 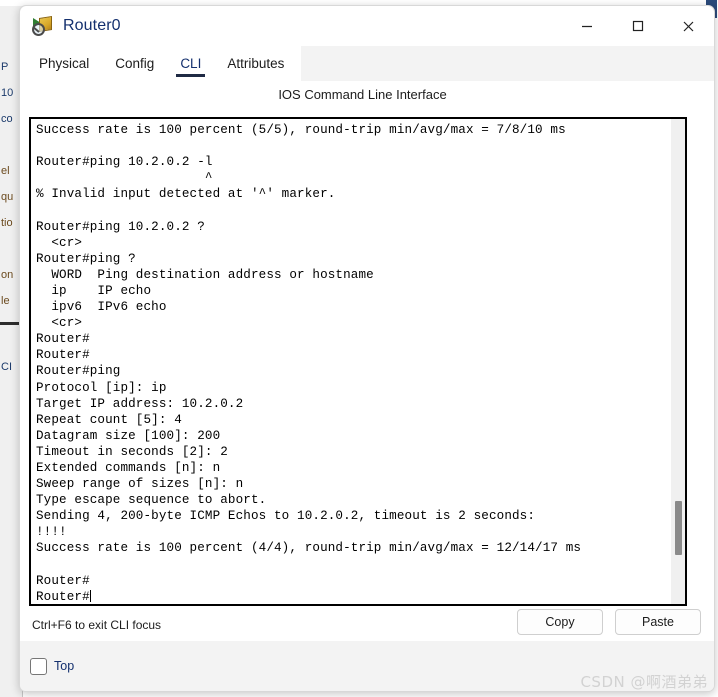 I want to click on router-device-icon, so click(x=42, y=26).